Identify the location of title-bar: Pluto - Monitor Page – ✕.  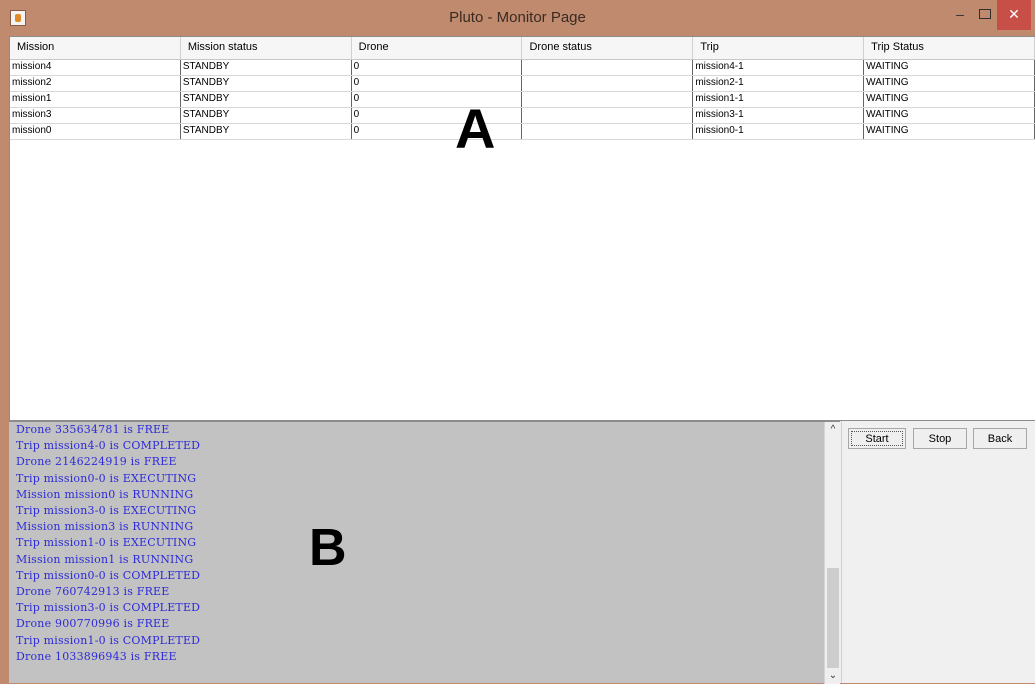
(517, 18).